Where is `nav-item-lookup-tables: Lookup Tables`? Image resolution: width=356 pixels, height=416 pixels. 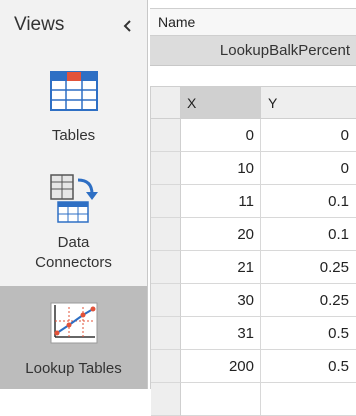
nav-item-lookup-tables: Lookup Tables is located at coordinates (73, 337).